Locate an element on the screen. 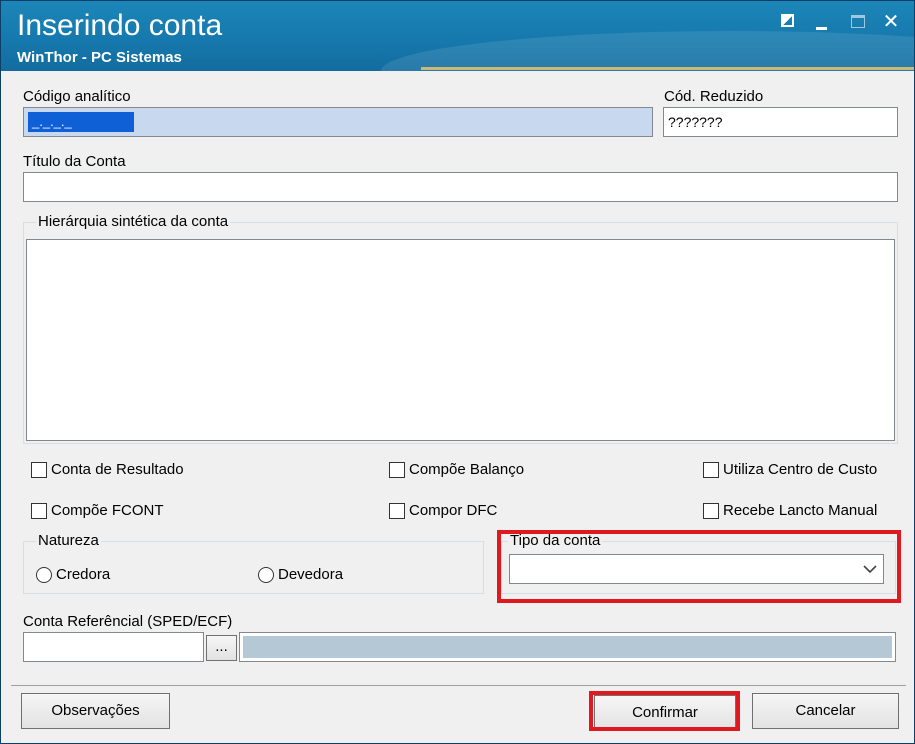 Image resolution: width=915 pixels, height=744 pixels. tipo-conta-highlight is located at coordinates (699, 566).